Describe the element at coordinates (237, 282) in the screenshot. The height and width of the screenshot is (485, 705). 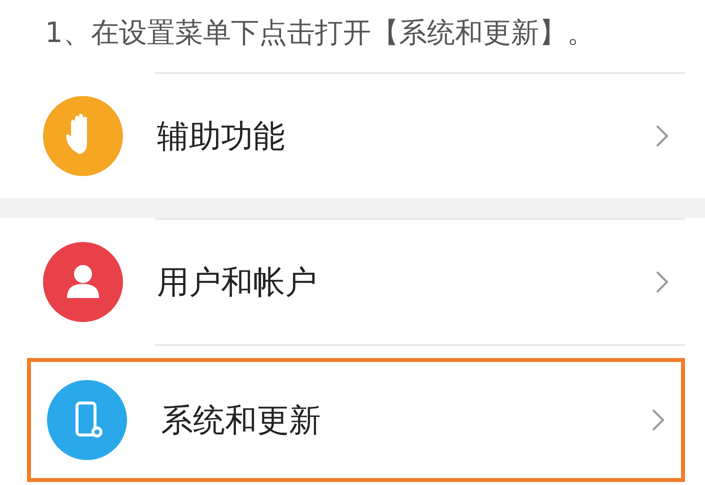
I see `row-label: 用户和帐户` at that location.